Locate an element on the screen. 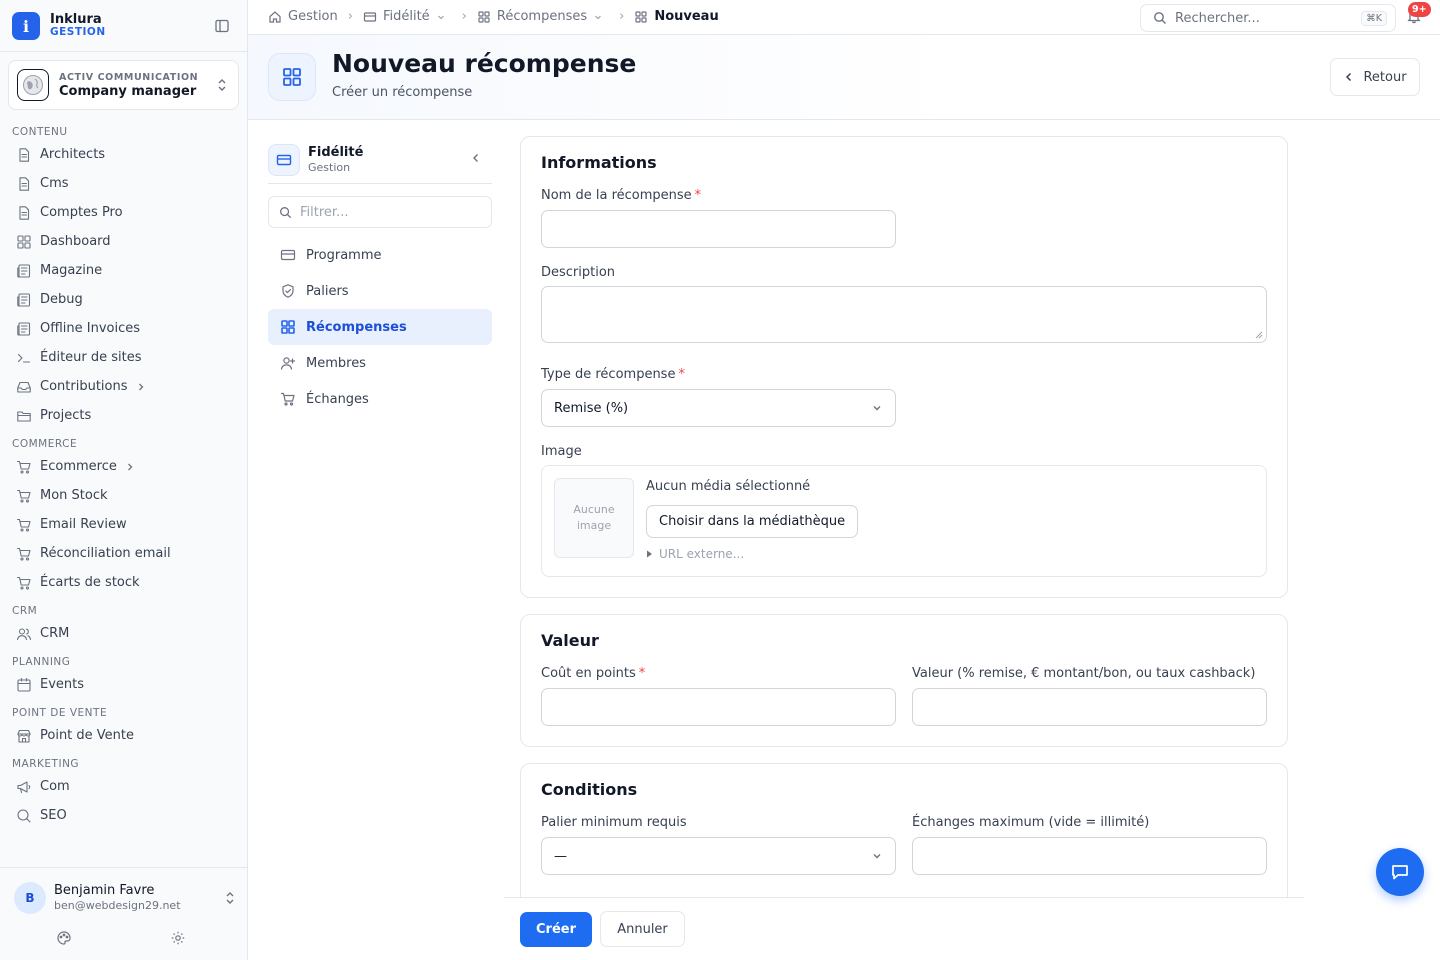 The image size is (1440, 960). sidebar-item-label: CRM is located at coordinates (55, 633).